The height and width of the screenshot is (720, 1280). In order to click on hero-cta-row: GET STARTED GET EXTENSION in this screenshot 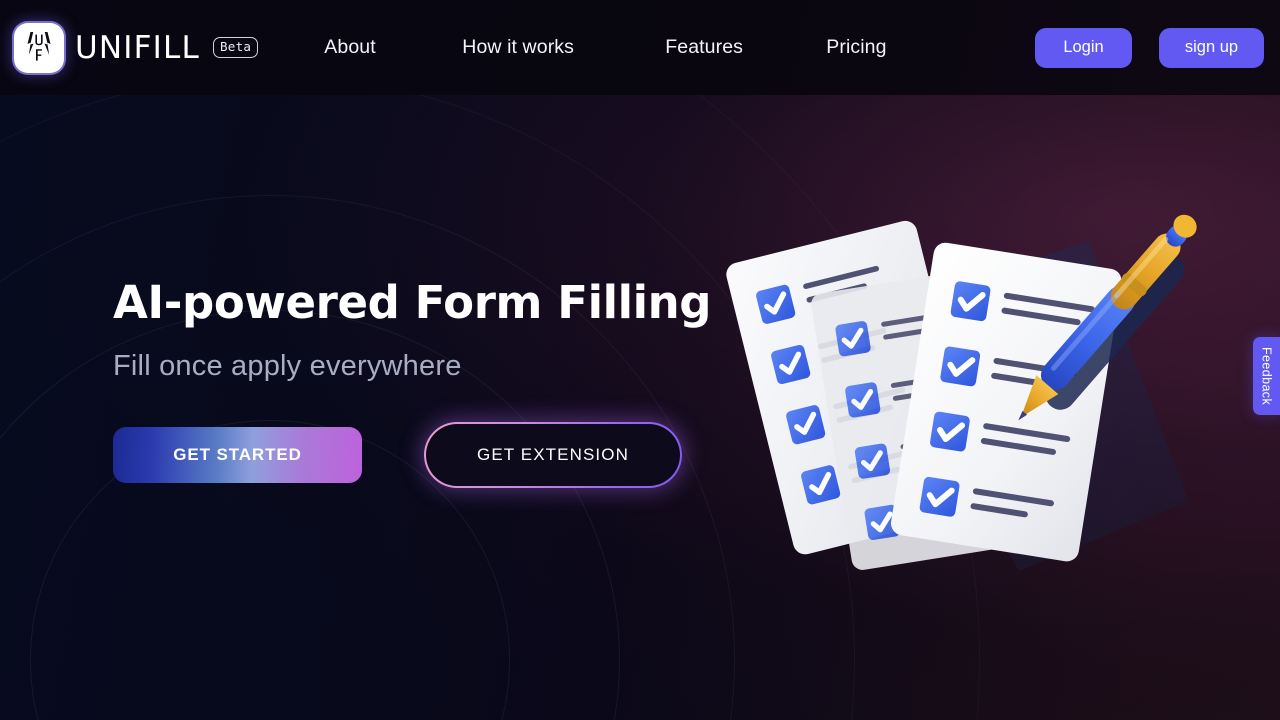, I will do `click(423, 455)`.